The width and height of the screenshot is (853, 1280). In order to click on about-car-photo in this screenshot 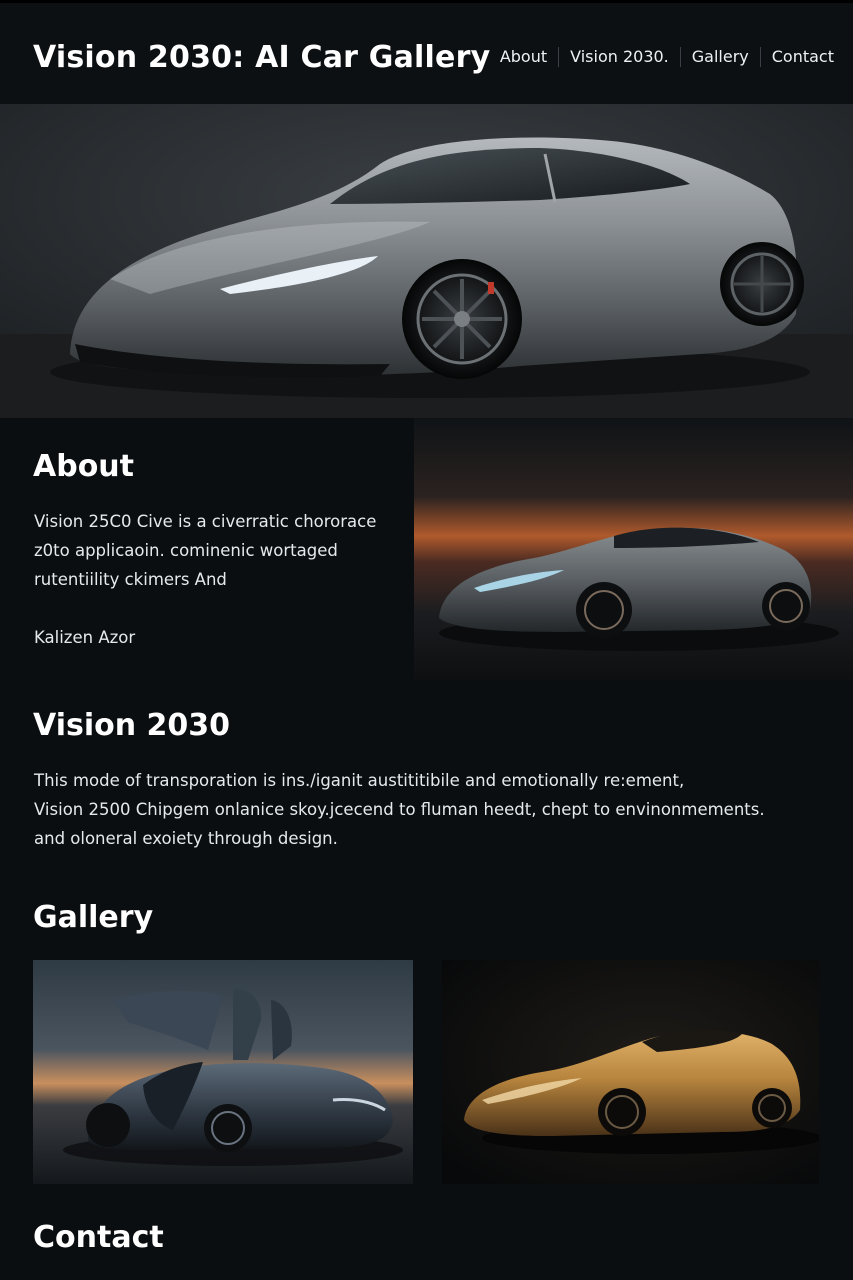, I will do `click(633, 549)`.